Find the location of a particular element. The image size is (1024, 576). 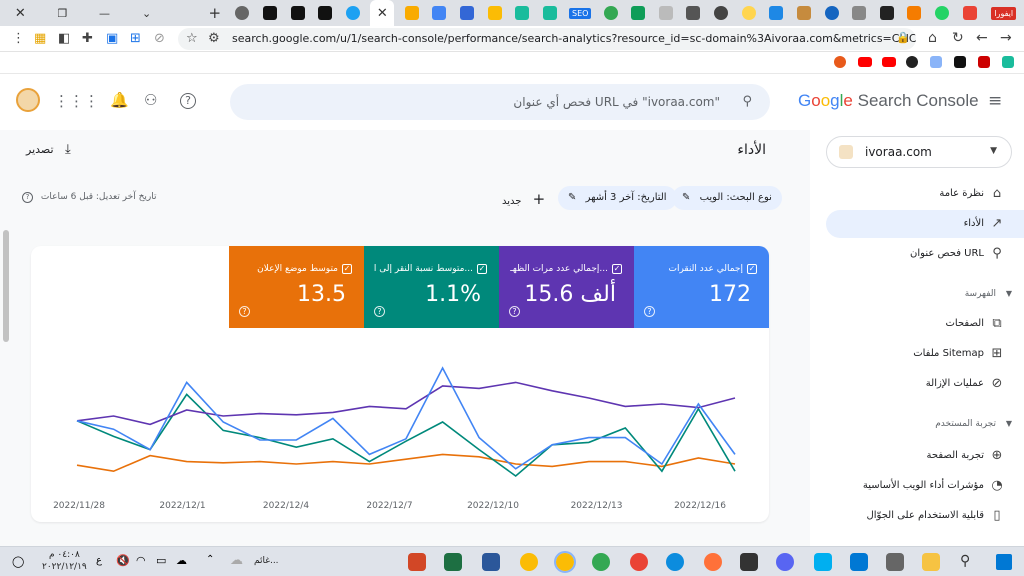

notification-icon: ◯ is located at coordinates (18, 561).